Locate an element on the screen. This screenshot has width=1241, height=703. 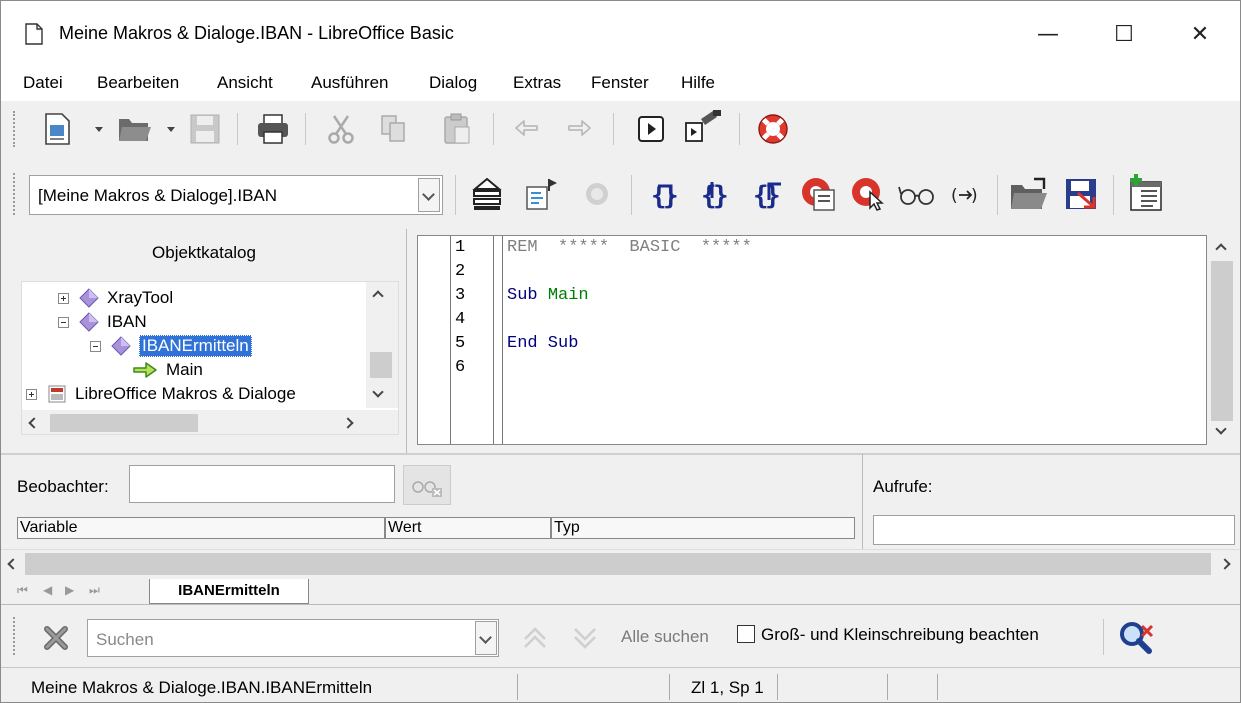
run-icon is located at coordinates (651, 129).